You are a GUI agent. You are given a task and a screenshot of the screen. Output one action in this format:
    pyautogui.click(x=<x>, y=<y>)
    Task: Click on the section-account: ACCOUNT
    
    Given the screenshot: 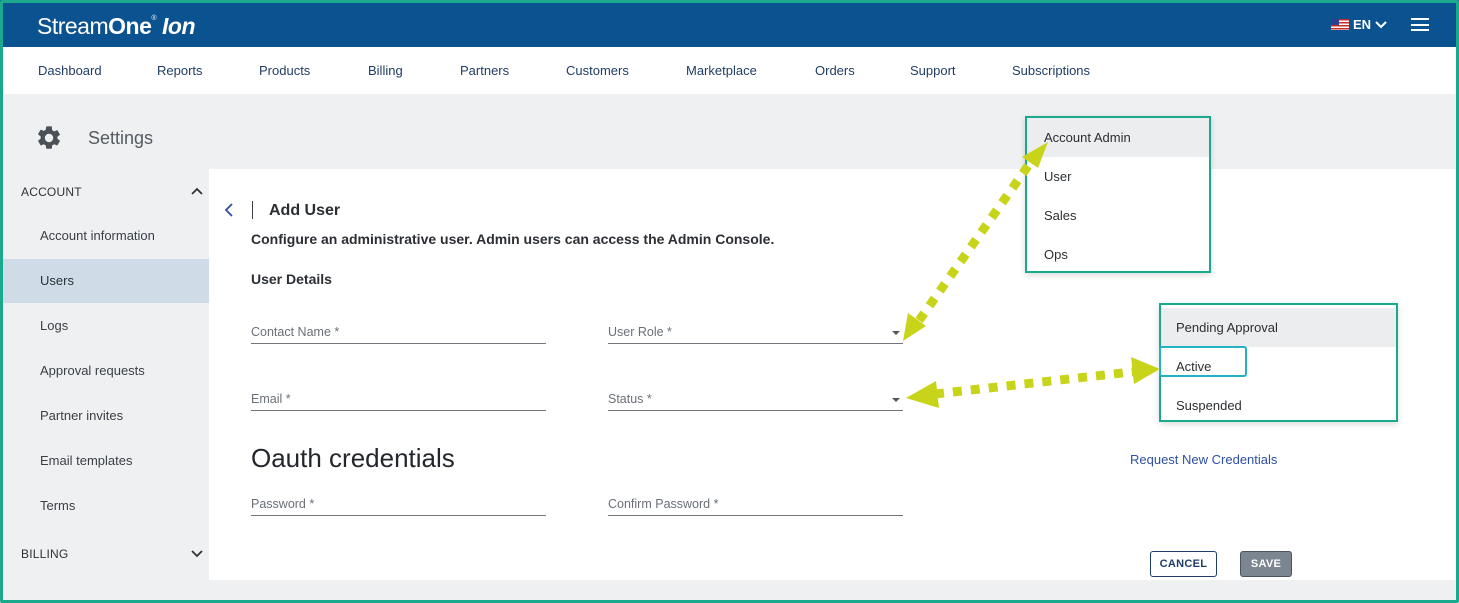 What is the action you would take?
    pyautogui.click(x=51, y=192)
    